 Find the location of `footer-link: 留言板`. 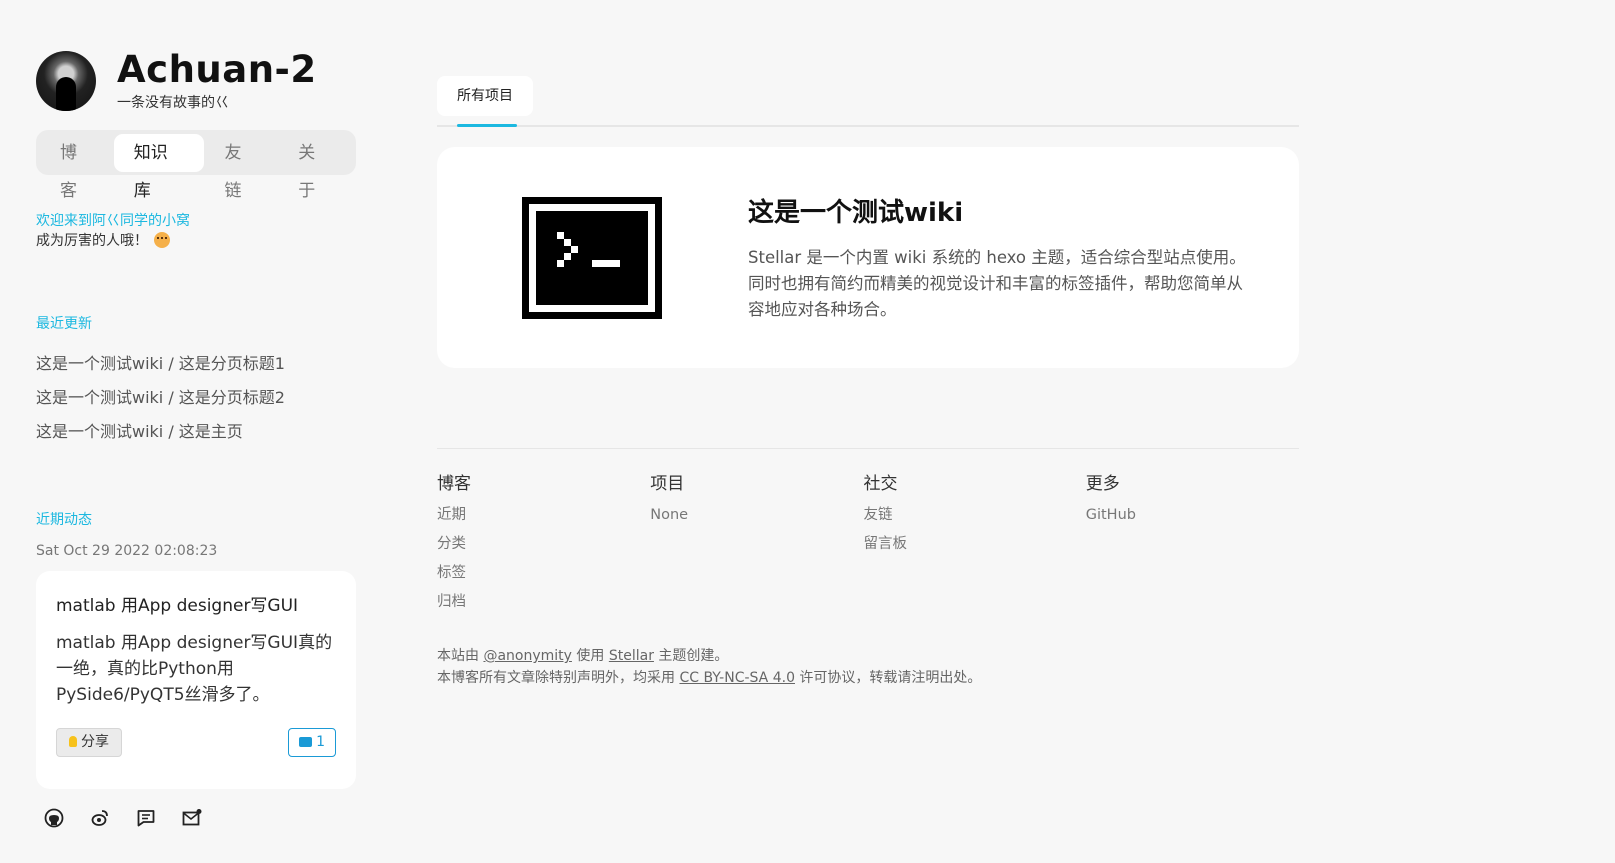

footer-link: 留言板 is located at coordinates (975, 544).